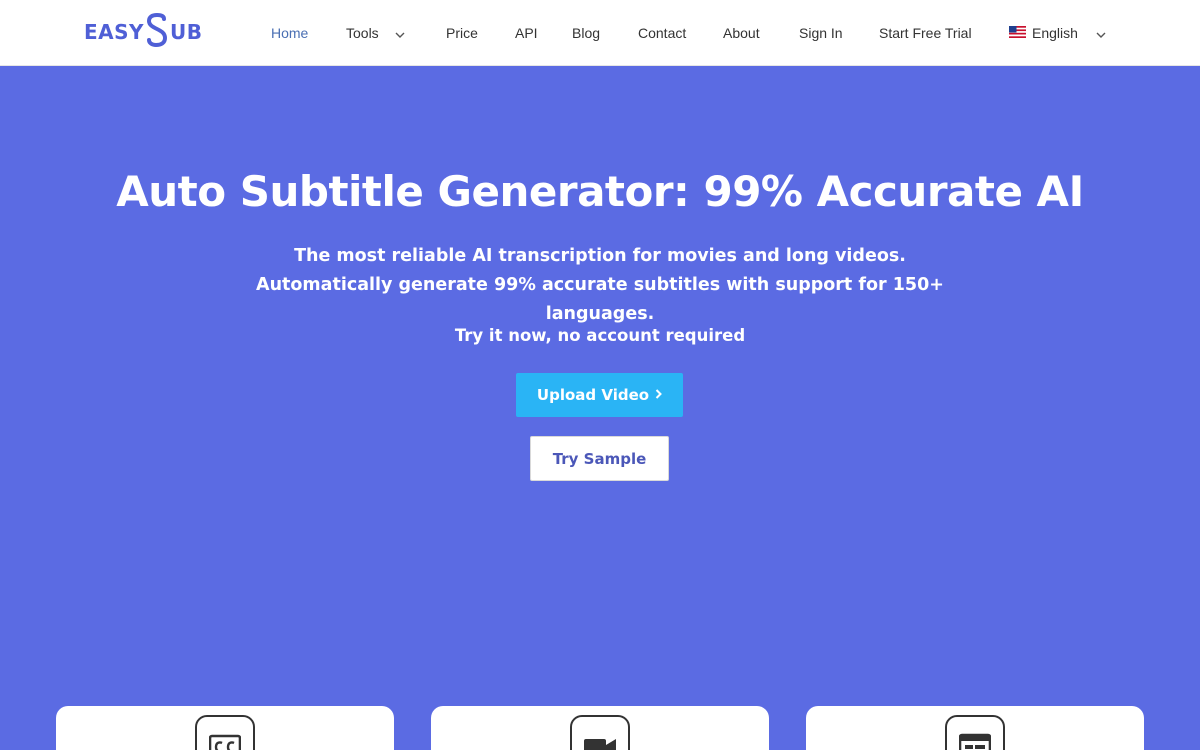 This screenshot has width=1200, height=750. I want to click on nav-tools-label: Tools, so click(362, 33).